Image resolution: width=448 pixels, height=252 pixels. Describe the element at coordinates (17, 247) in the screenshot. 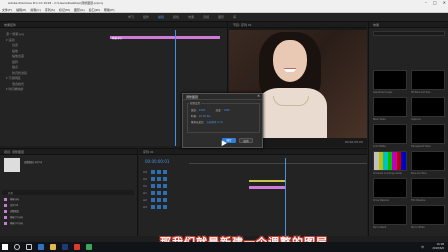

I see `search-icon` at that location.